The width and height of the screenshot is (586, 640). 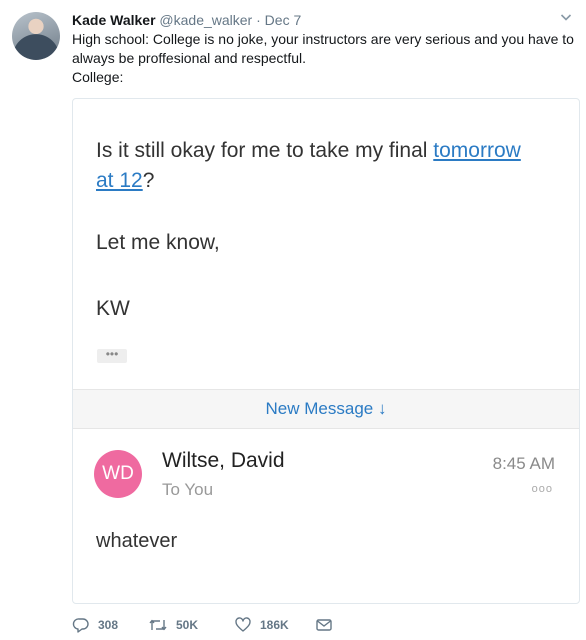 What do you see at coordinates (173, 625) in the screenshot?
I see `retweet-button: 50K` at bounding box center [173, 625].